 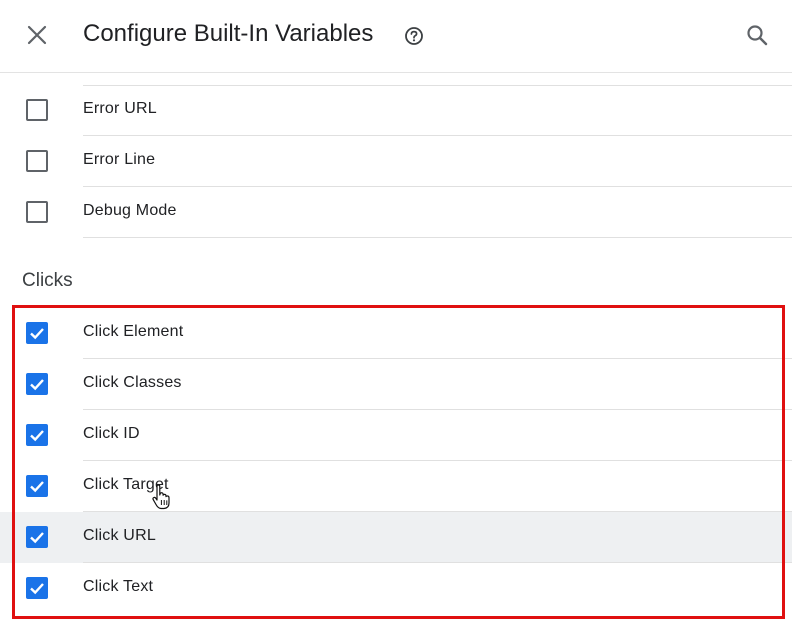 What do you see at coordinates (126, 484) in the screenshot?
I see `list-item-label: Click Target` at bounding box center [126, 484].